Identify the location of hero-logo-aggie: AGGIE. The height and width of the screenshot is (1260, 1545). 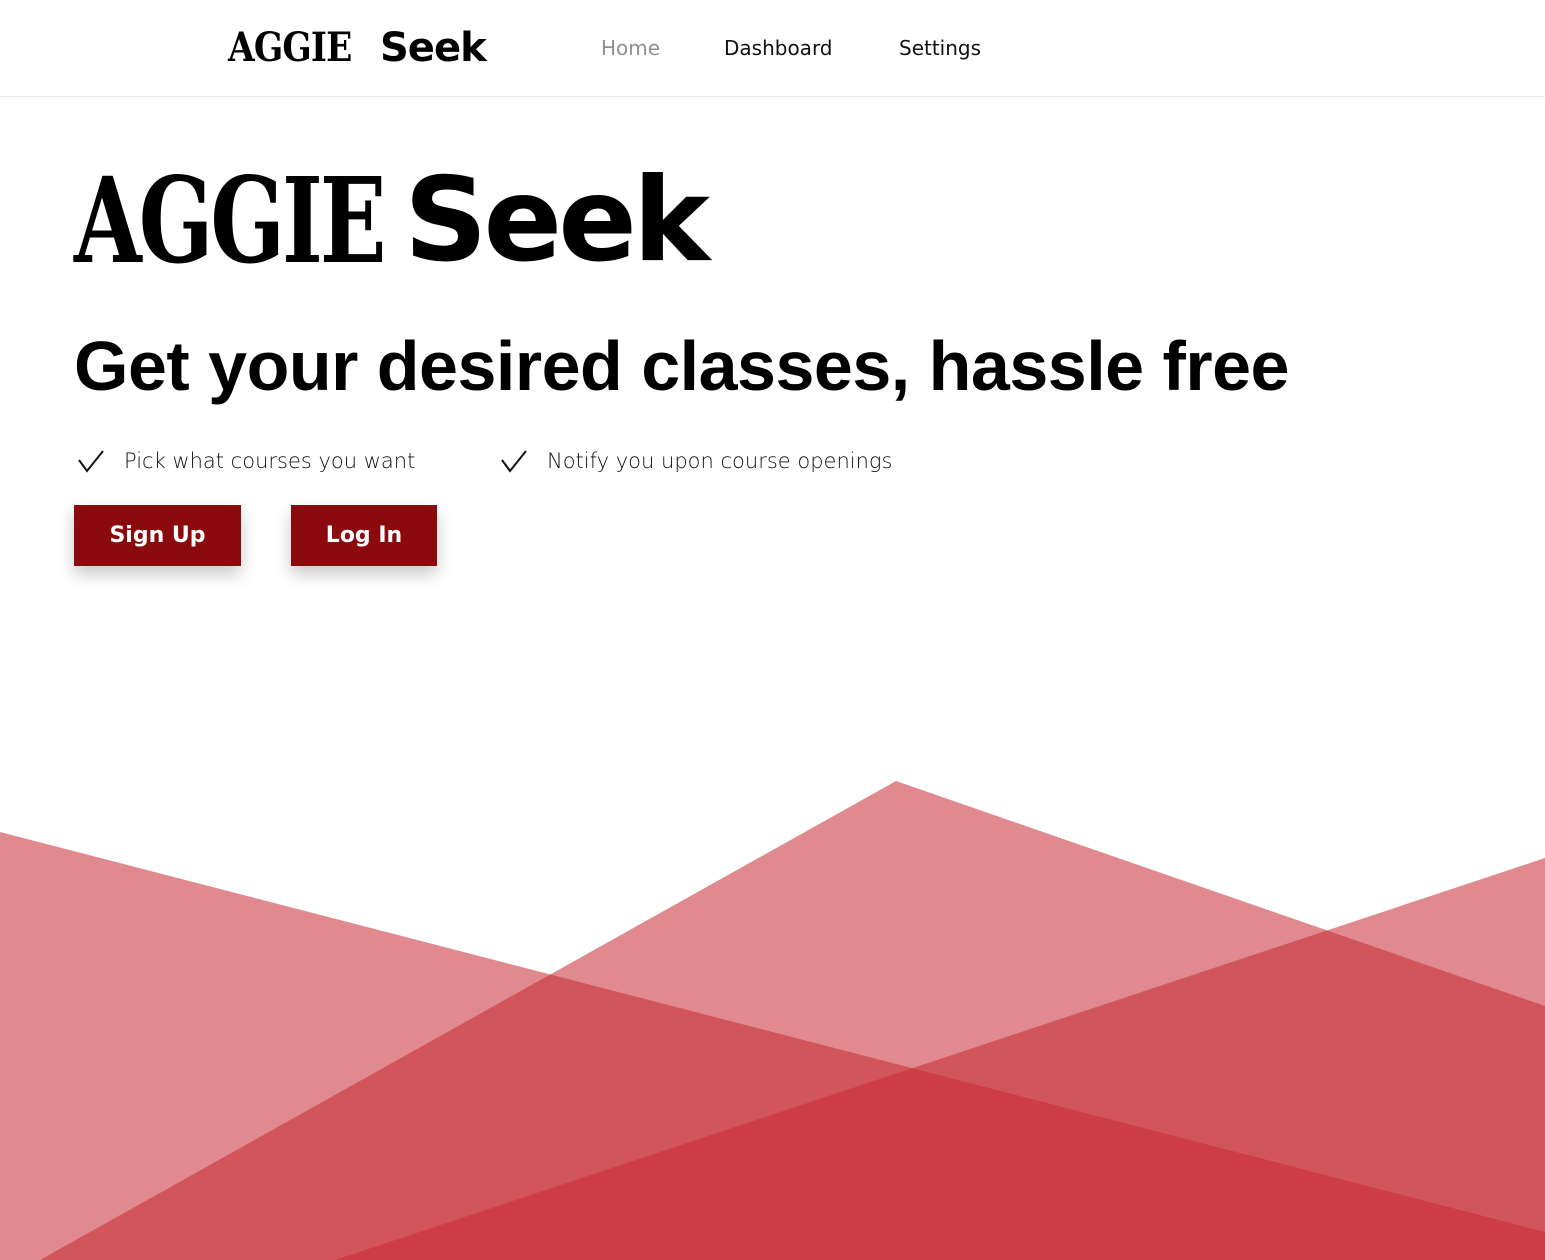
(230, 220).